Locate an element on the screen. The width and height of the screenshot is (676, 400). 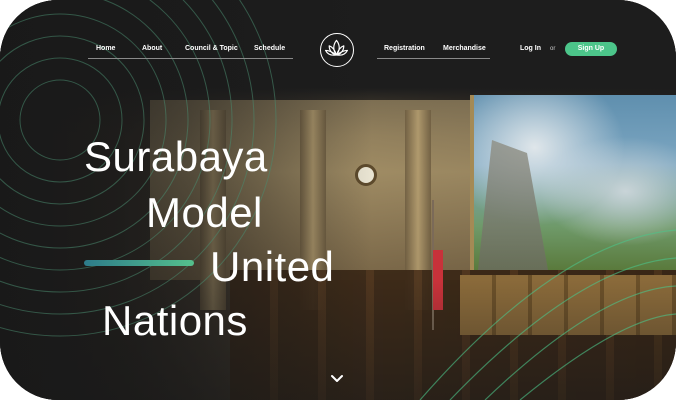
nav-about-link: About is located at coordinates (152, 48).